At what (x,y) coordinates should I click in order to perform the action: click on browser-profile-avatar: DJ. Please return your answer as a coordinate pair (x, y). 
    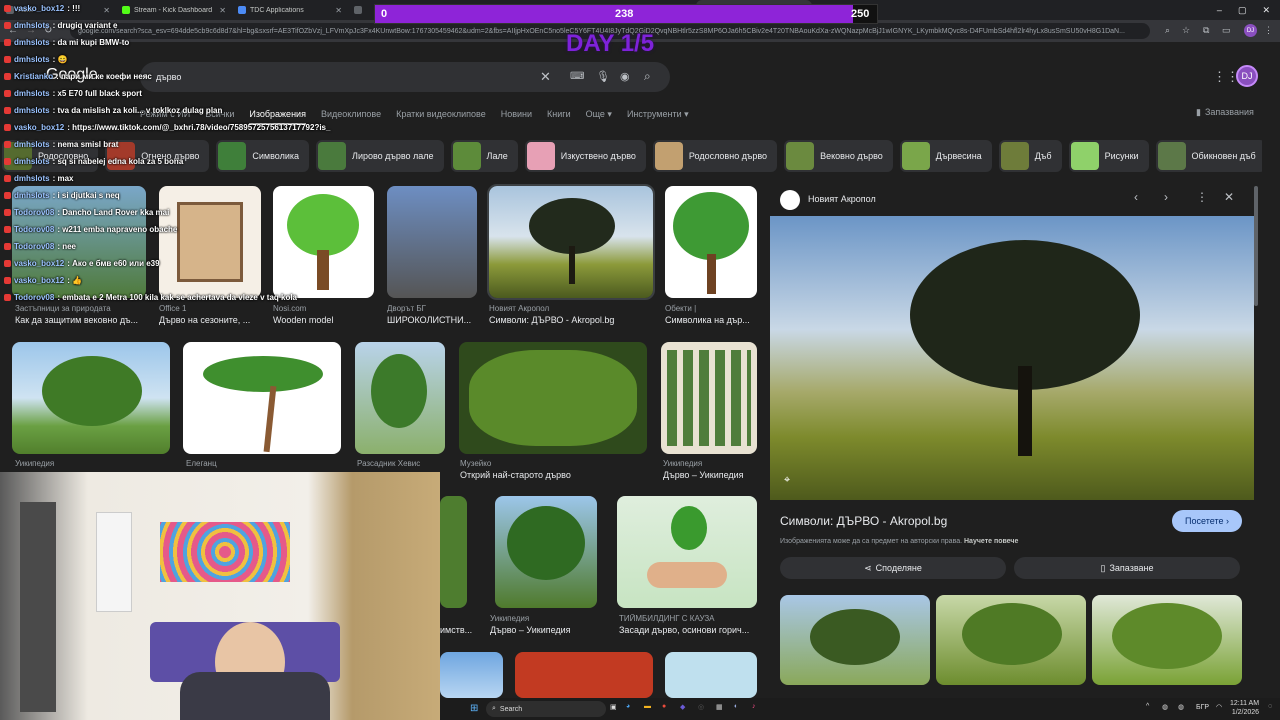
    Looking at the image, I should click on (1250, 30).